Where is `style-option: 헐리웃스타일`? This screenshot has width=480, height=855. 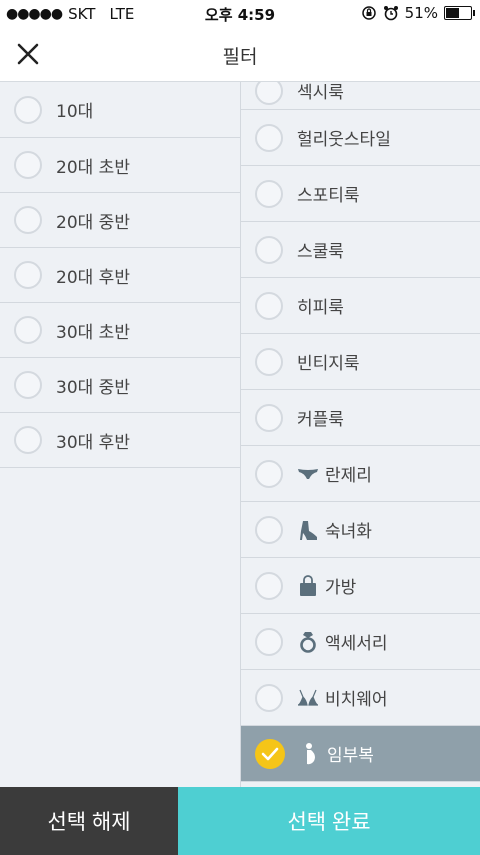
style-option: 헐리웃스타일 is located at coordinates (360, 138).